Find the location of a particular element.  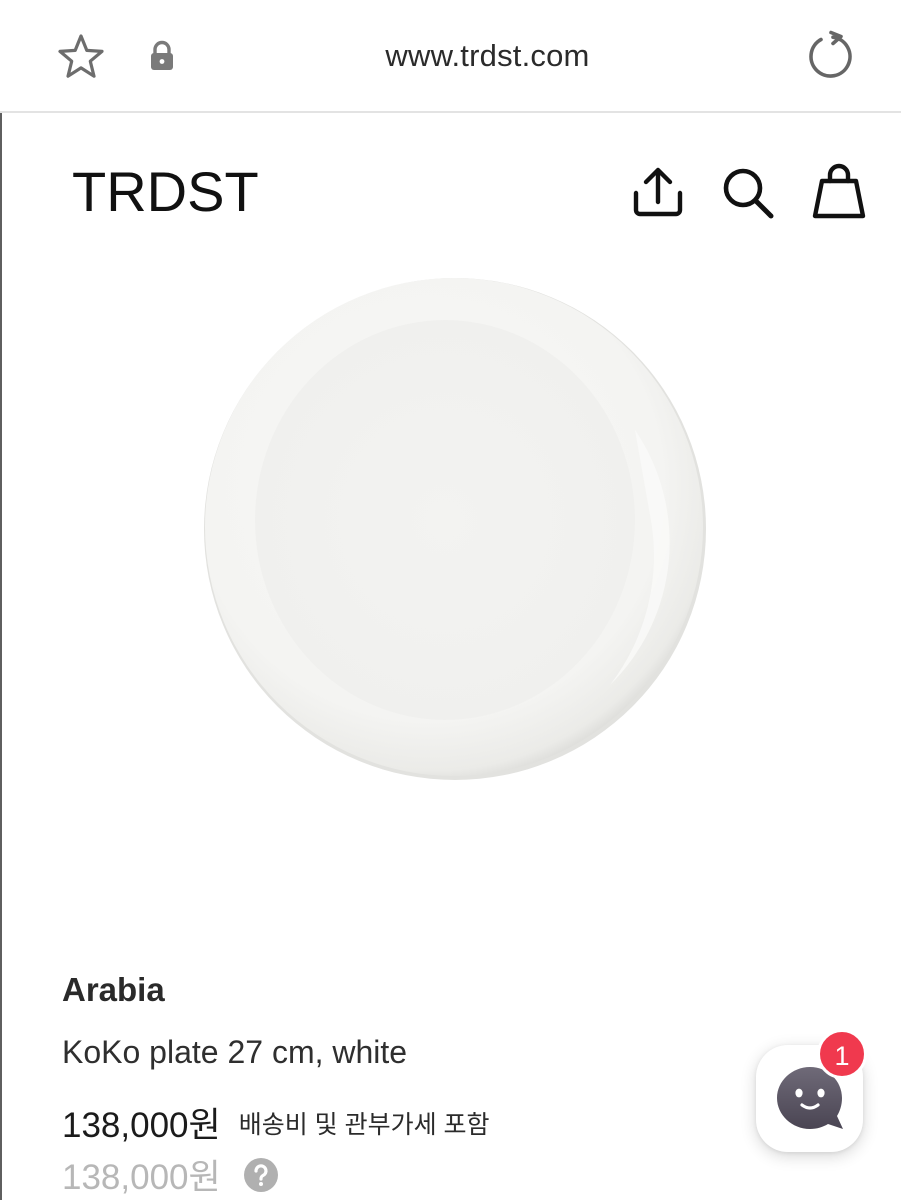

product-name: KoKo plate 27 cm, white is located at coordinates (235, 1052).